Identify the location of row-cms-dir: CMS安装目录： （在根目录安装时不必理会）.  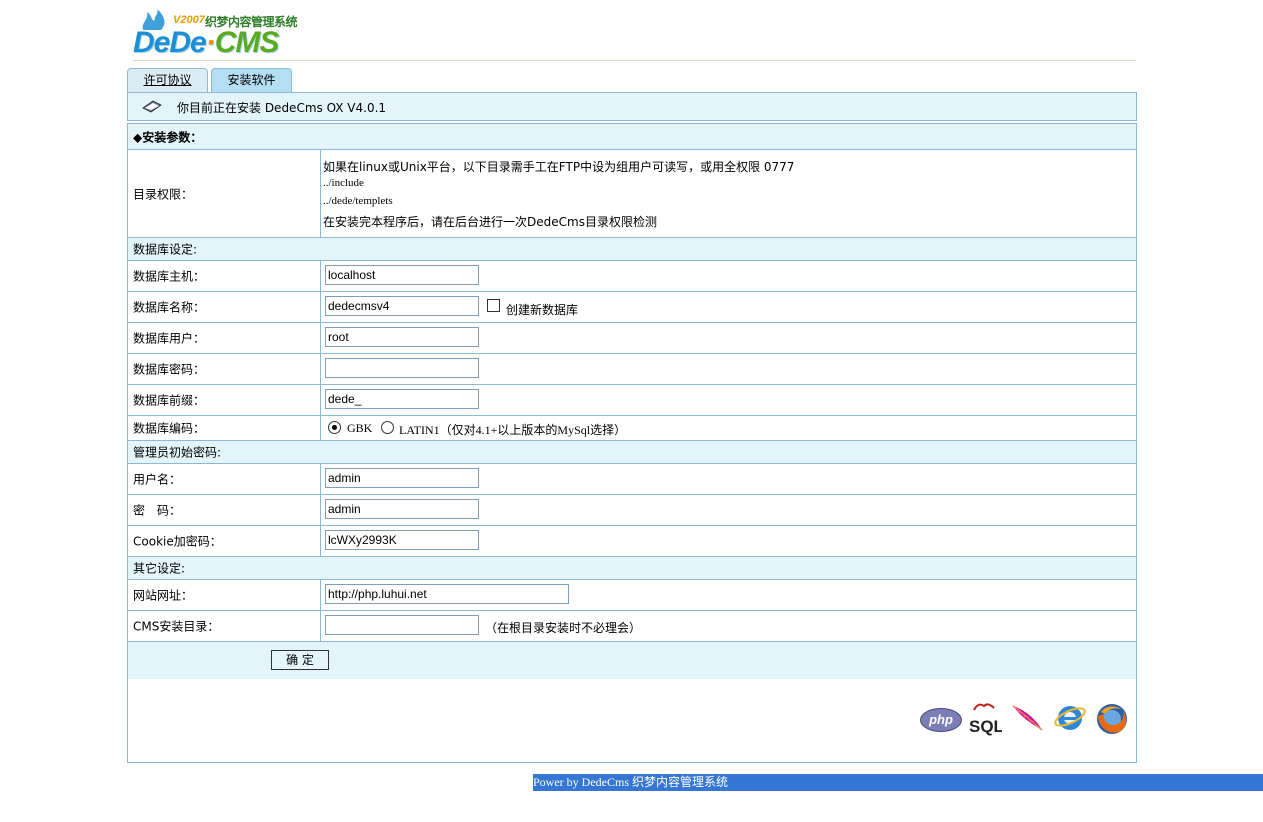
(632, 626).